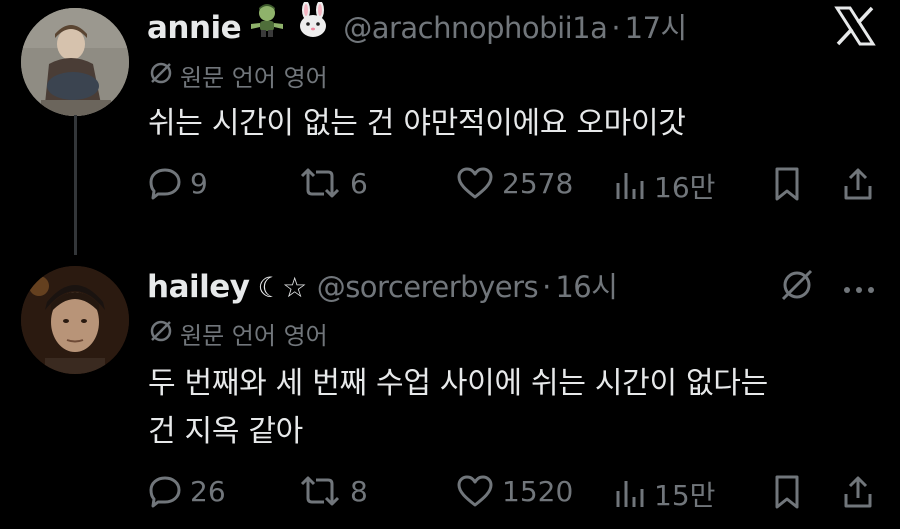 This screenshot has height=529, width=900. What do you see at coordinates (194, 28) in the screenshot?
I see `display-name: annie` at bounding box center [194, 28].